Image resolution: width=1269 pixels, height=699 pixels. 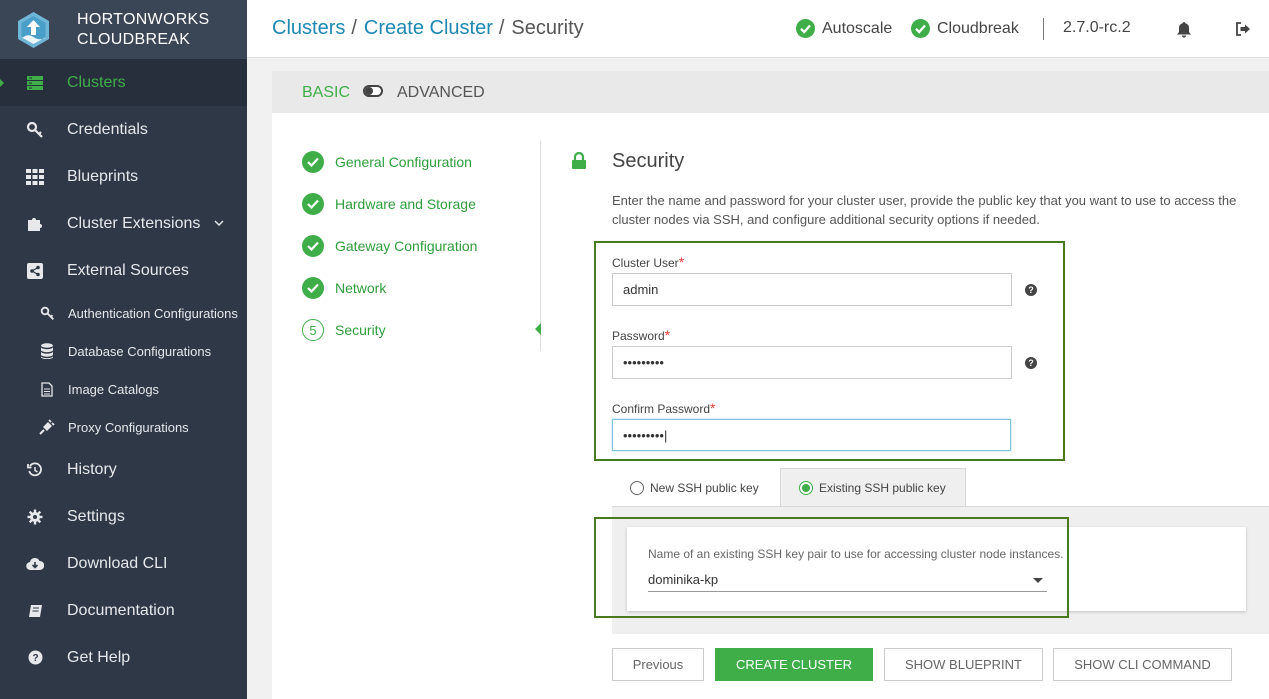 I want to click on autoscale-status: Autoscale, so click(x=844, y=28).